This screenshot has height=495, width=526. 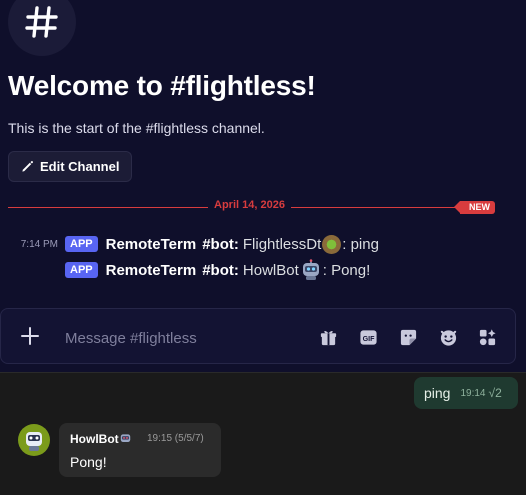 I want to click on message-timestamp: 7:14 PM, so click(x=39, y=244).